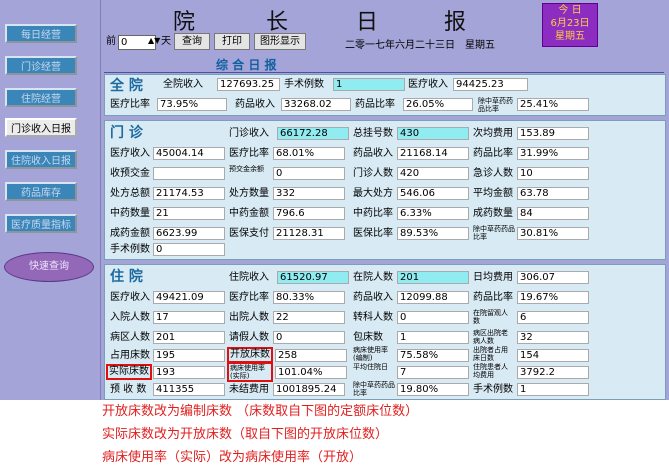 The image size is (669, 467). Describe the element at coordinates (249, 389) in the screenshot. I see `field-label: 未结费用` at that location.